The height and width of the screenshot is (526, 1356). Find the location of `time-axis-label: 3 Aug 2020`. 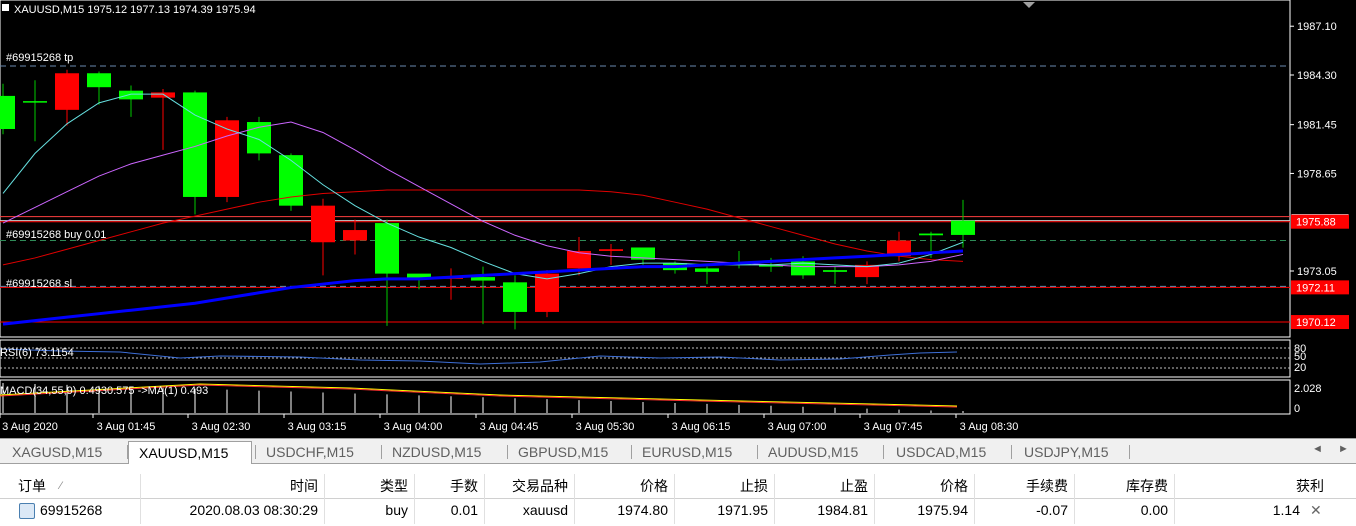

time-axis-label: 3 Aug 2020 is located at coordinates (30, 427).